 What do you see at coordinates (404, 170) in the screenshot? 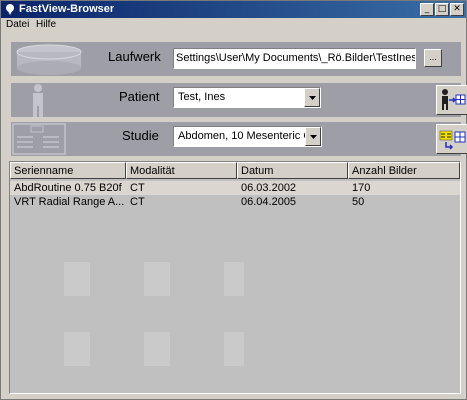
I see `column-anzahl-bilder: Anzahl Bilder` at bounding box center [404, 170].